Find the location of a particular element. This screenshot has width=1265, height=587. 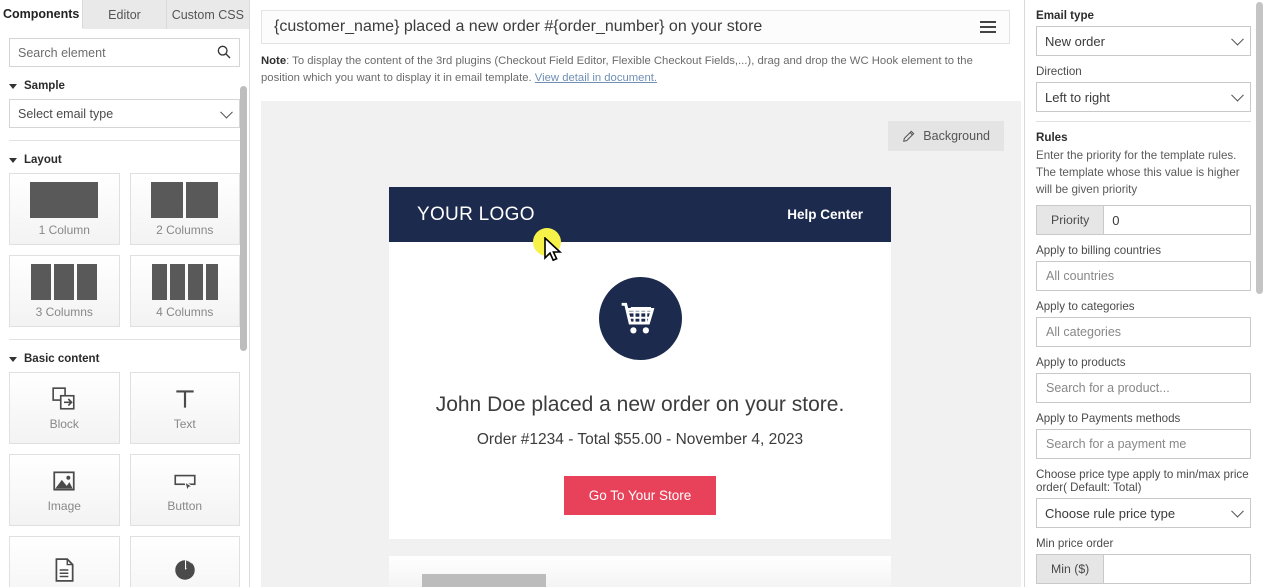

content-item-button: Button is located at coordinates (184, 490).